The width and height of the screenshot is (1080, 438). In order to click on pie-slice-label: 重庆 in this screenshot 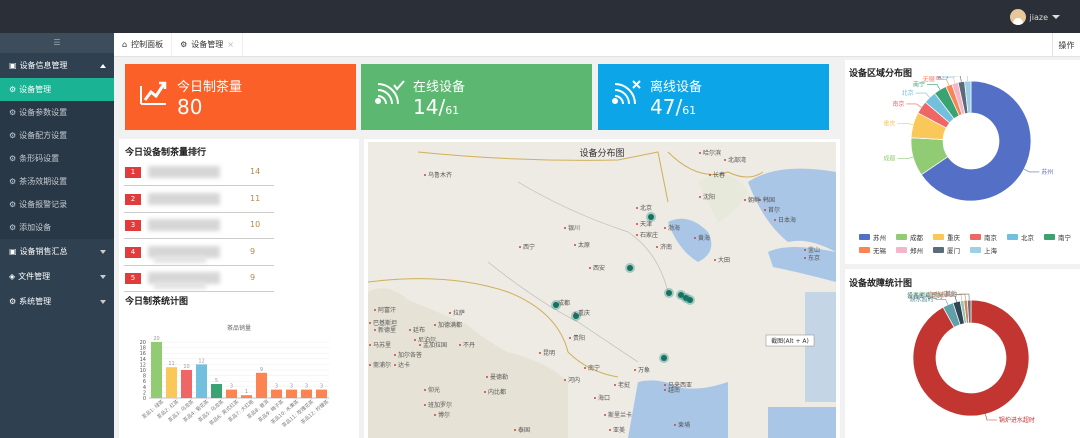, I will do `click(889, 123)`.